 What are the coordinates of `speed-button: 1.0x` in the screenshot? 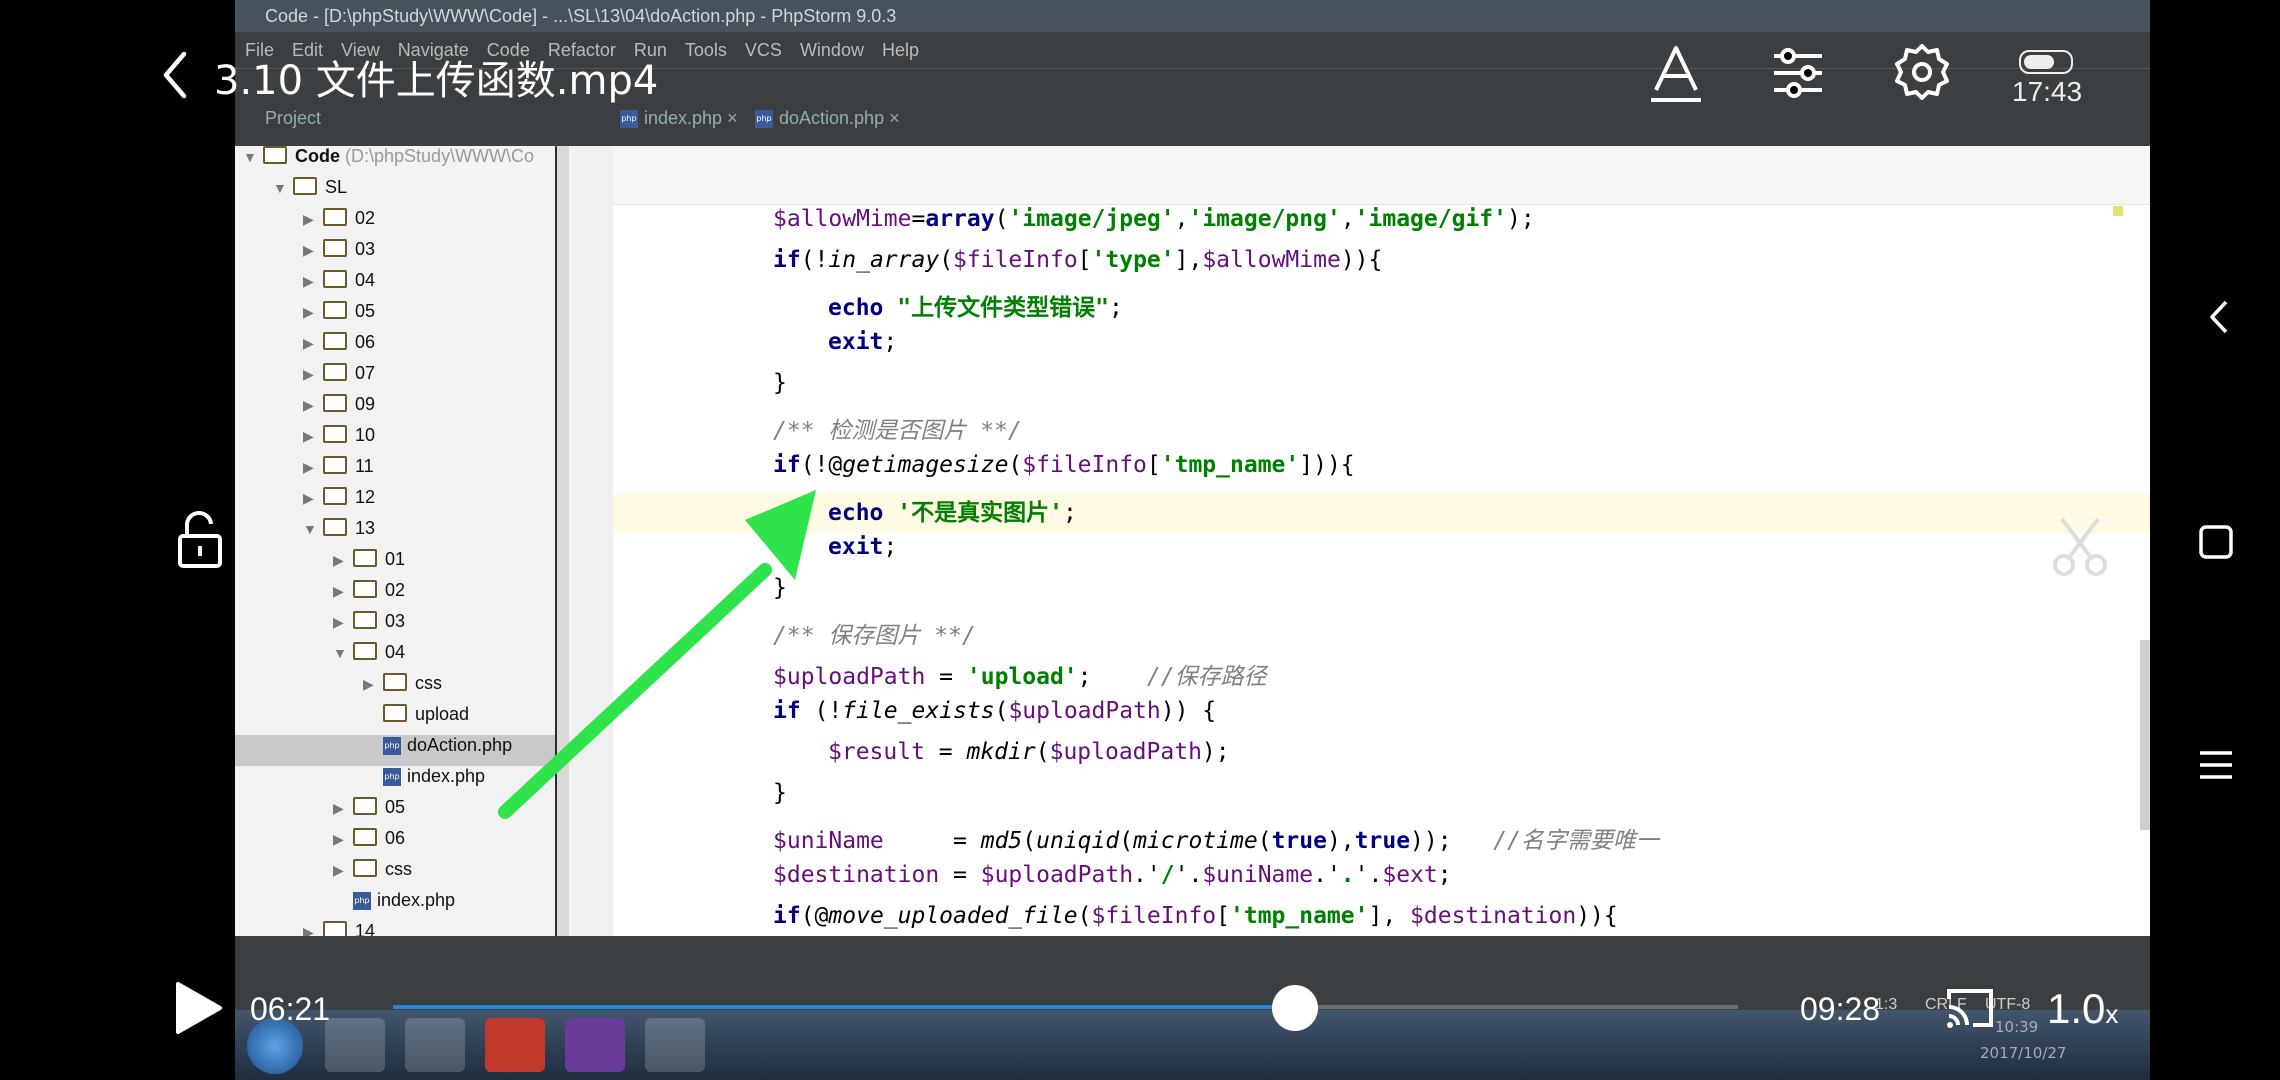 It's located at (2082, 1009).